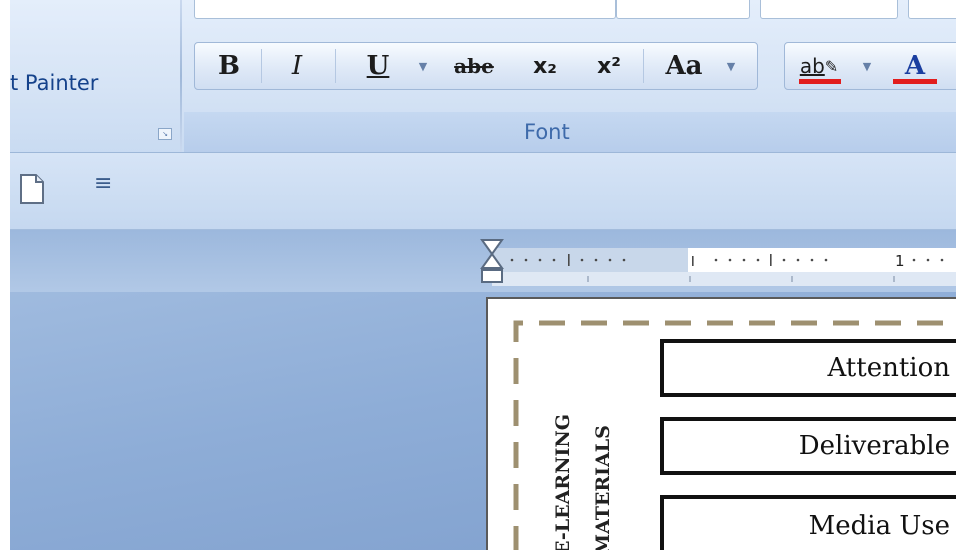  What do you see at coordinates (731, 66) in the screenshot?
I see `change-case-dropdown-arrow-icon: ▼` at bounding box center [731, 66].